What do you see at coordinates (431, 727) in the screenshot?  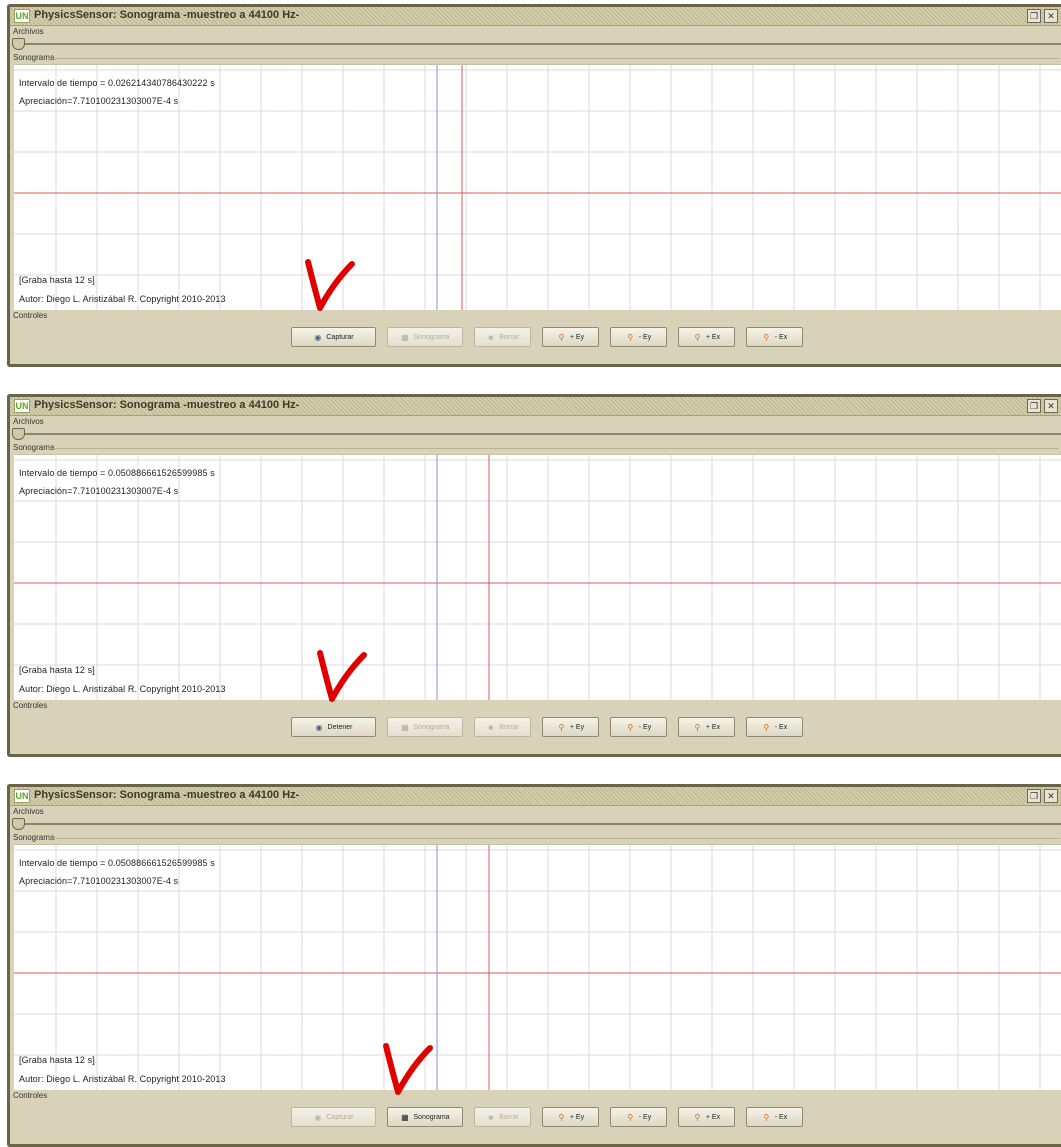 I see `sonograma-label: Sonograma` at bounding box center [431, 727].